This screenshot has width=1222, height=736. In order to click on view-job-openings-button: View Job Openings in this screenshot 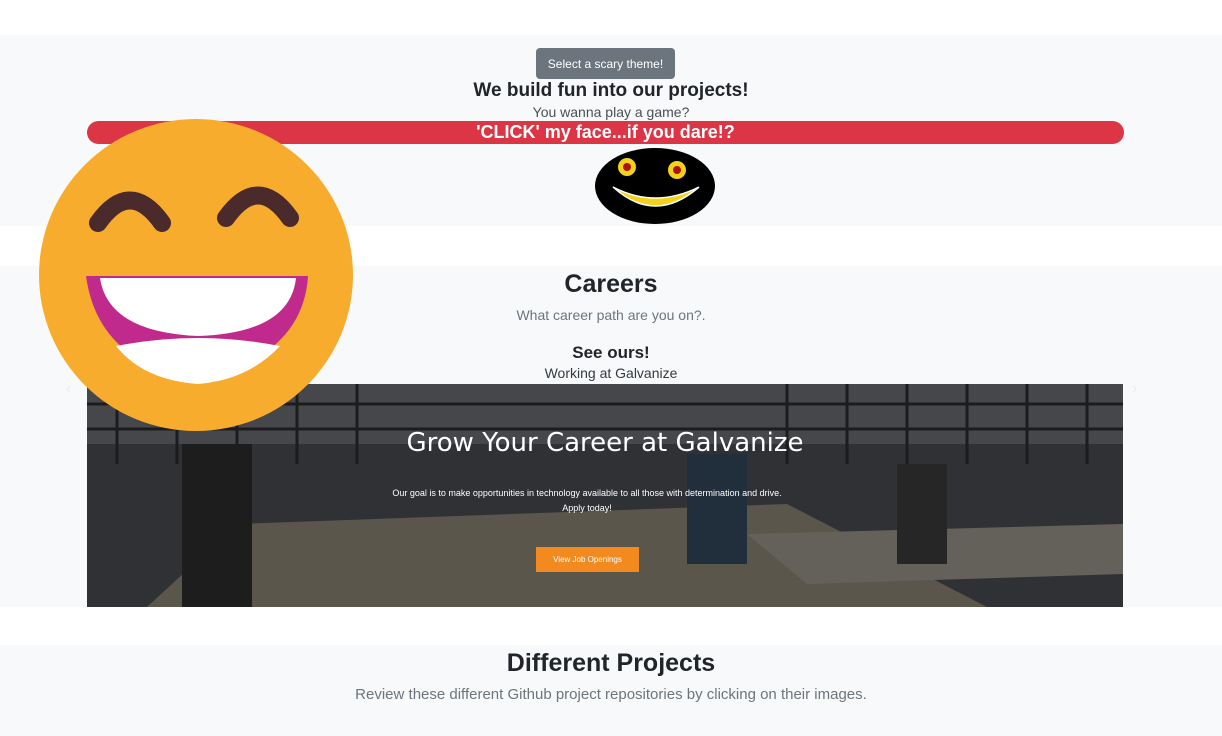, I will do `click(587, 559)`.